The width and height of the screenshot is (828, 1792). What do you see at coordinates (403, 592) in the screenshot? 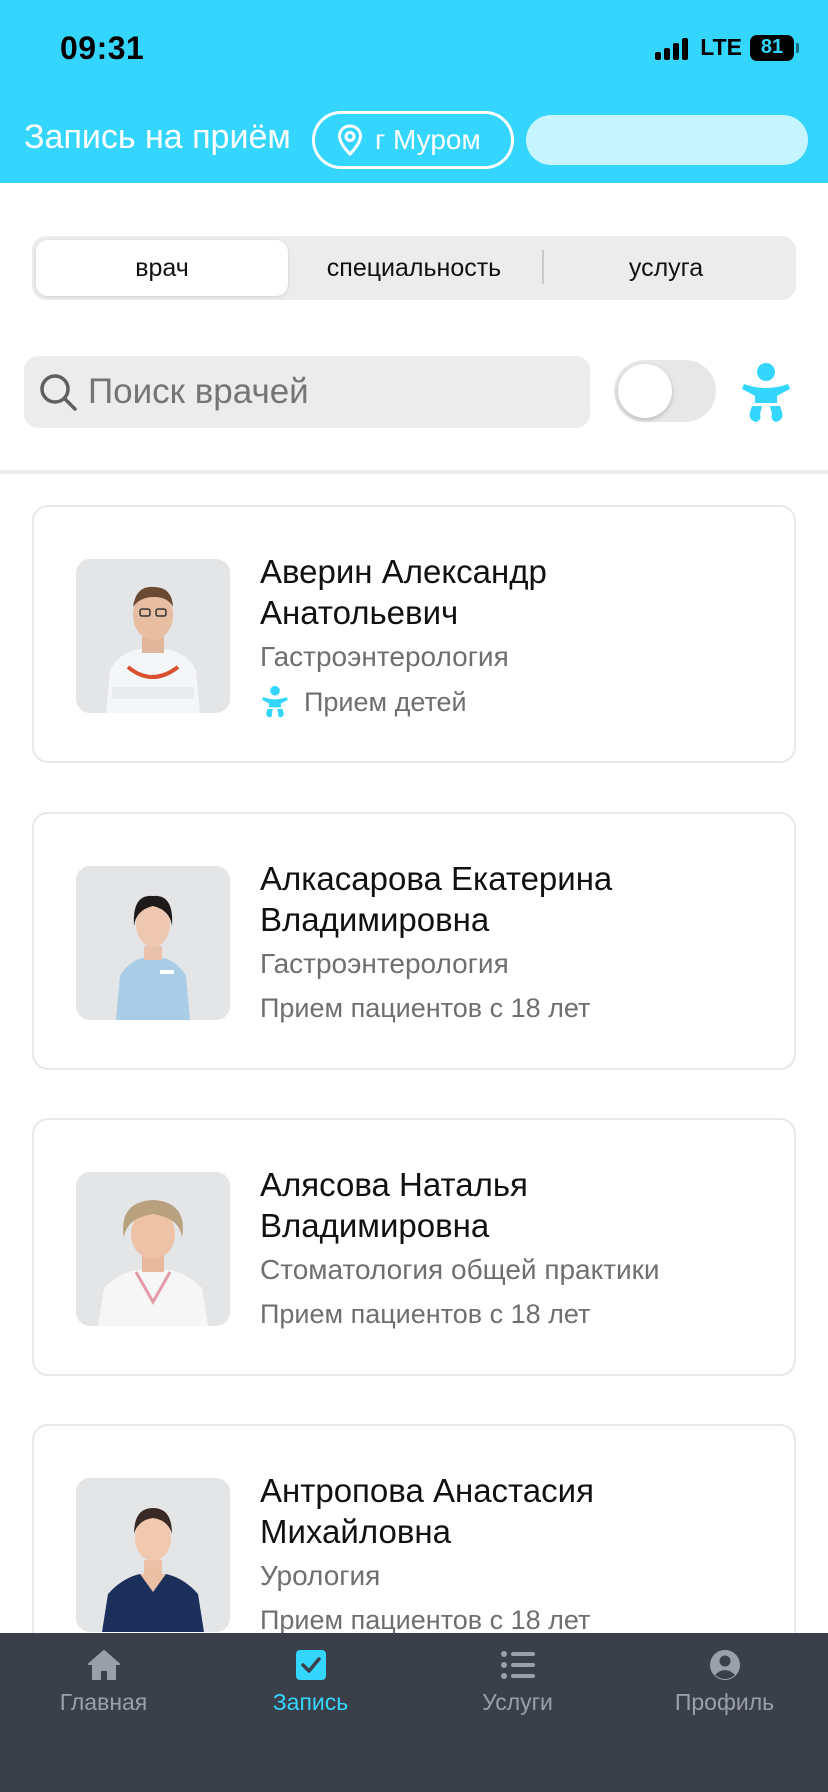
I see `doctor-name: Аверин Александр Анатольевич` at bounding box center [403, 592].